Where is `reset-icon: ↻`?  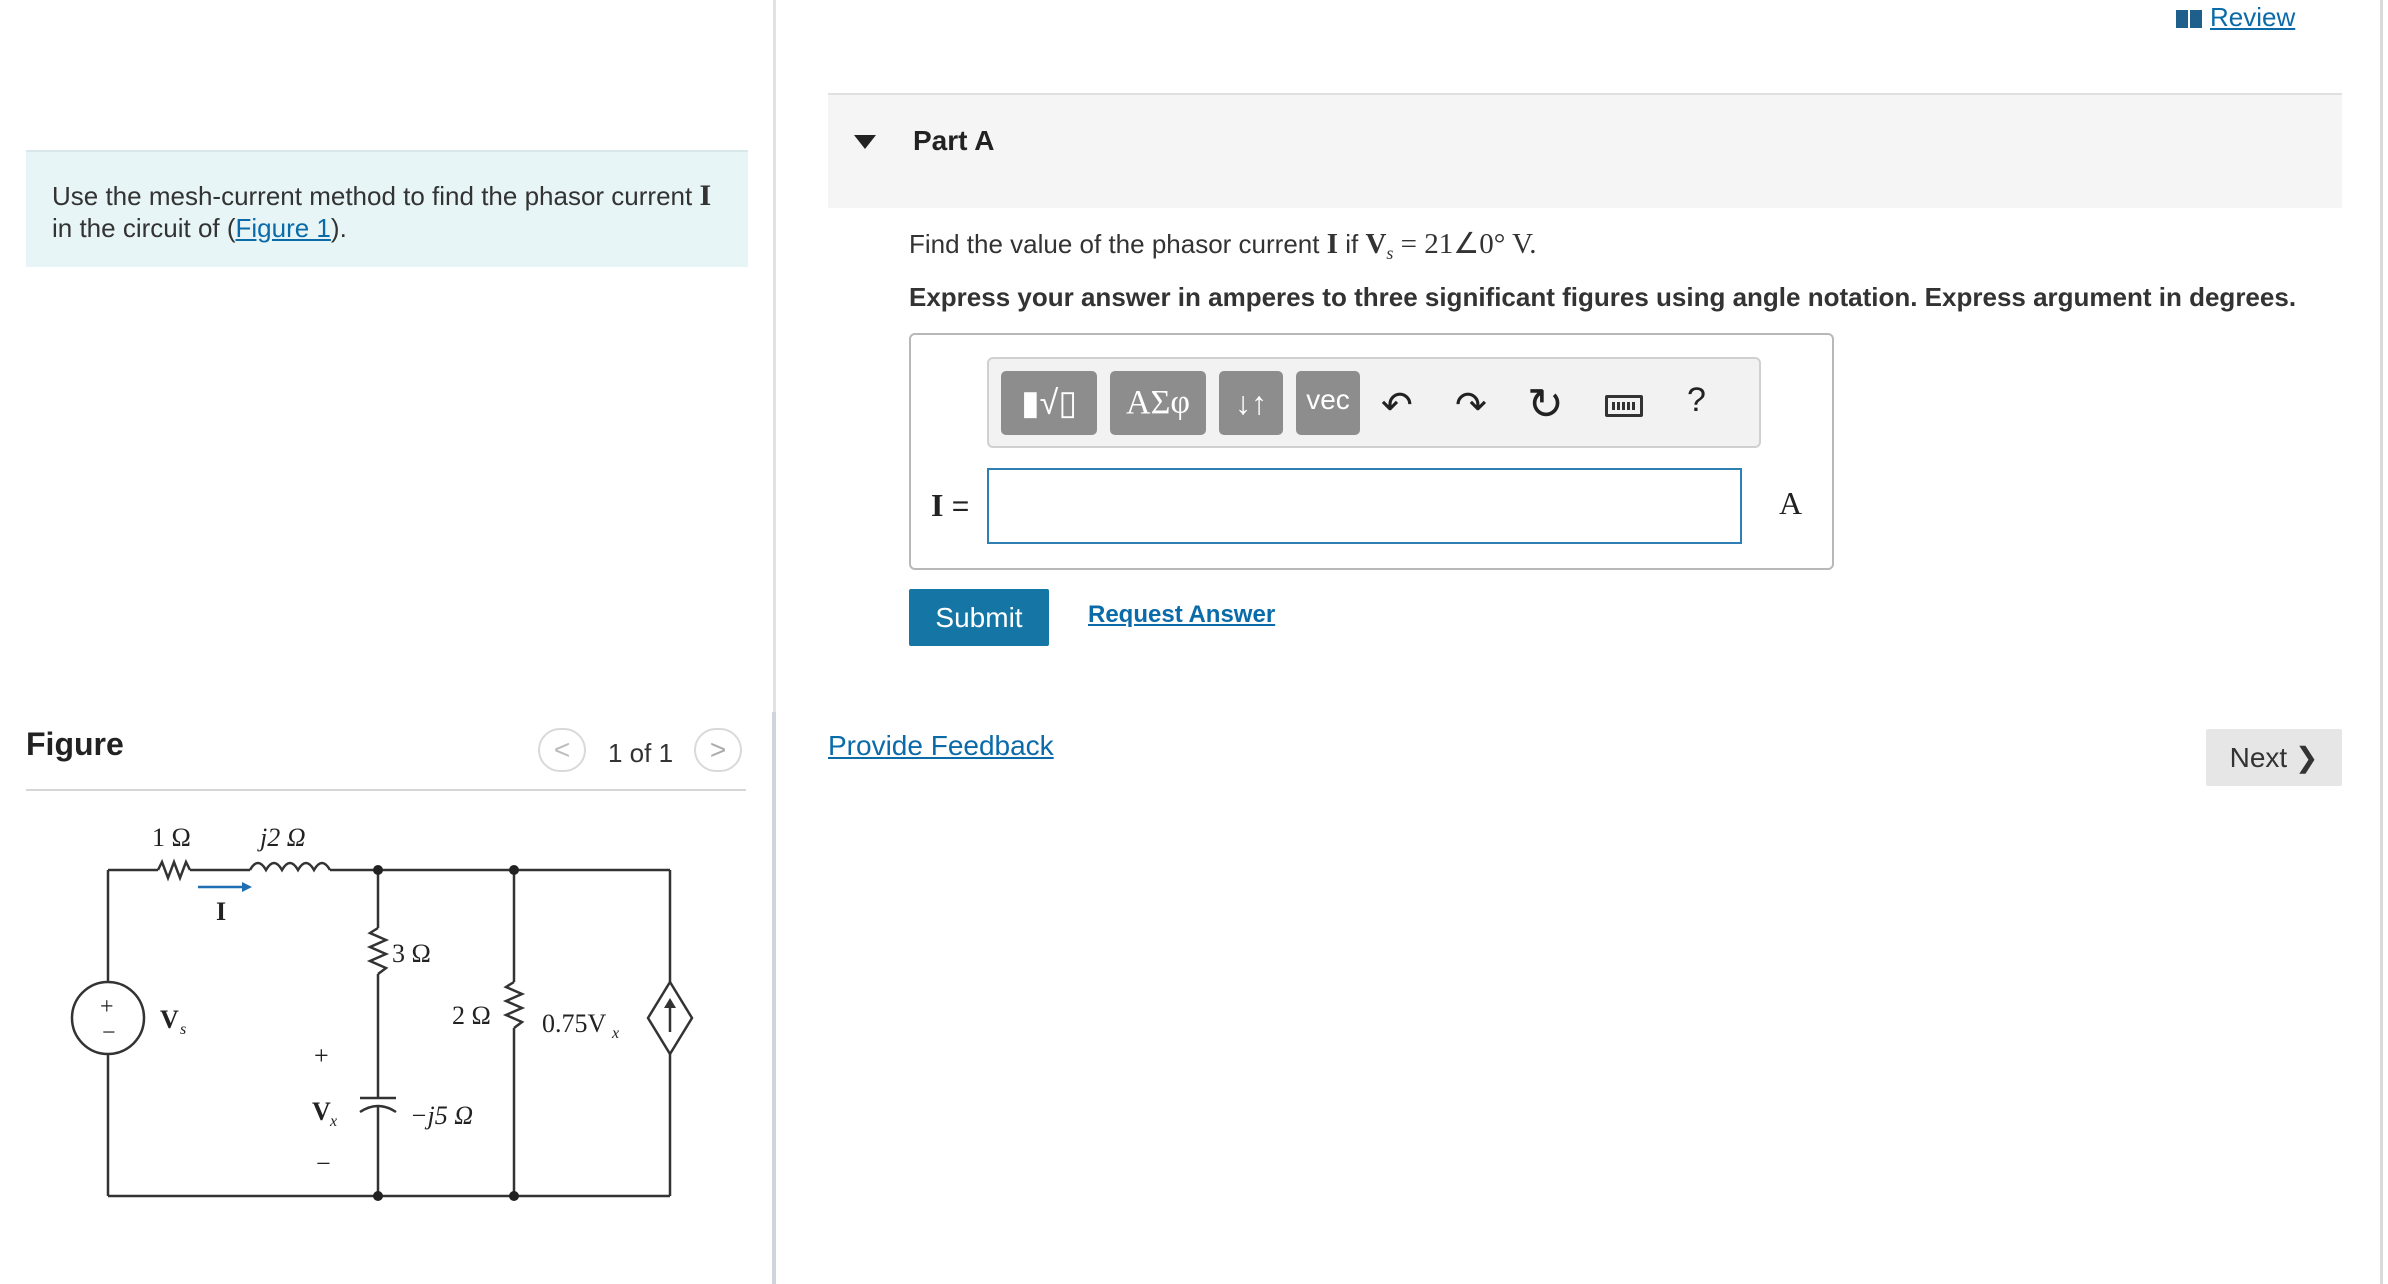 reset-icon: ↻ is located at coordinates (1545, 404).